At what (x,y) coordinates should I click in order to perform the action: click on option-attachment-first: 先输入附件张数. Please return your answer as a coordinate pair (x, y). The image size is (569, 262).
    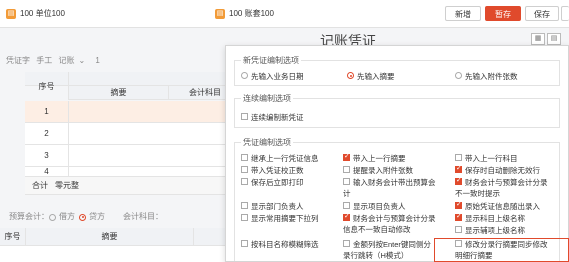
    Looking at the image, I should click on (486, 76).